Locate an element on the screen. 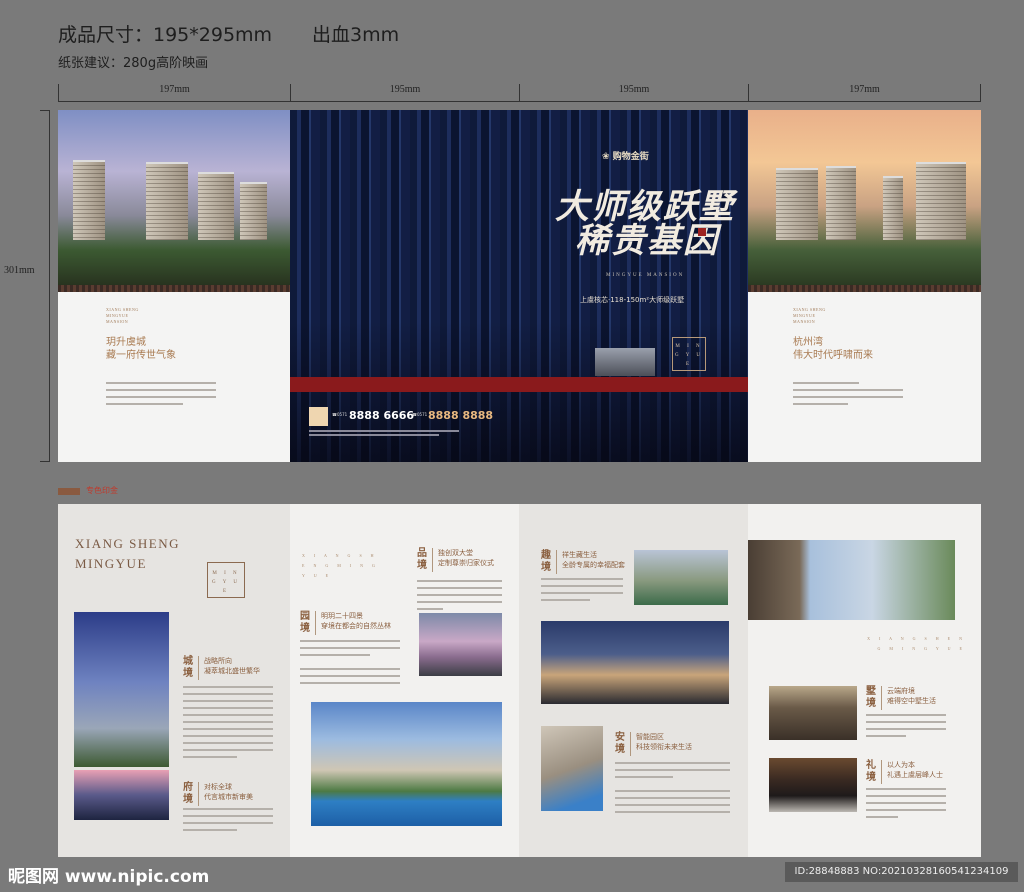  section-pinjing: 品境 独创双大堂 定制尊崇归家仪式 is located at coordinates (455, 560).